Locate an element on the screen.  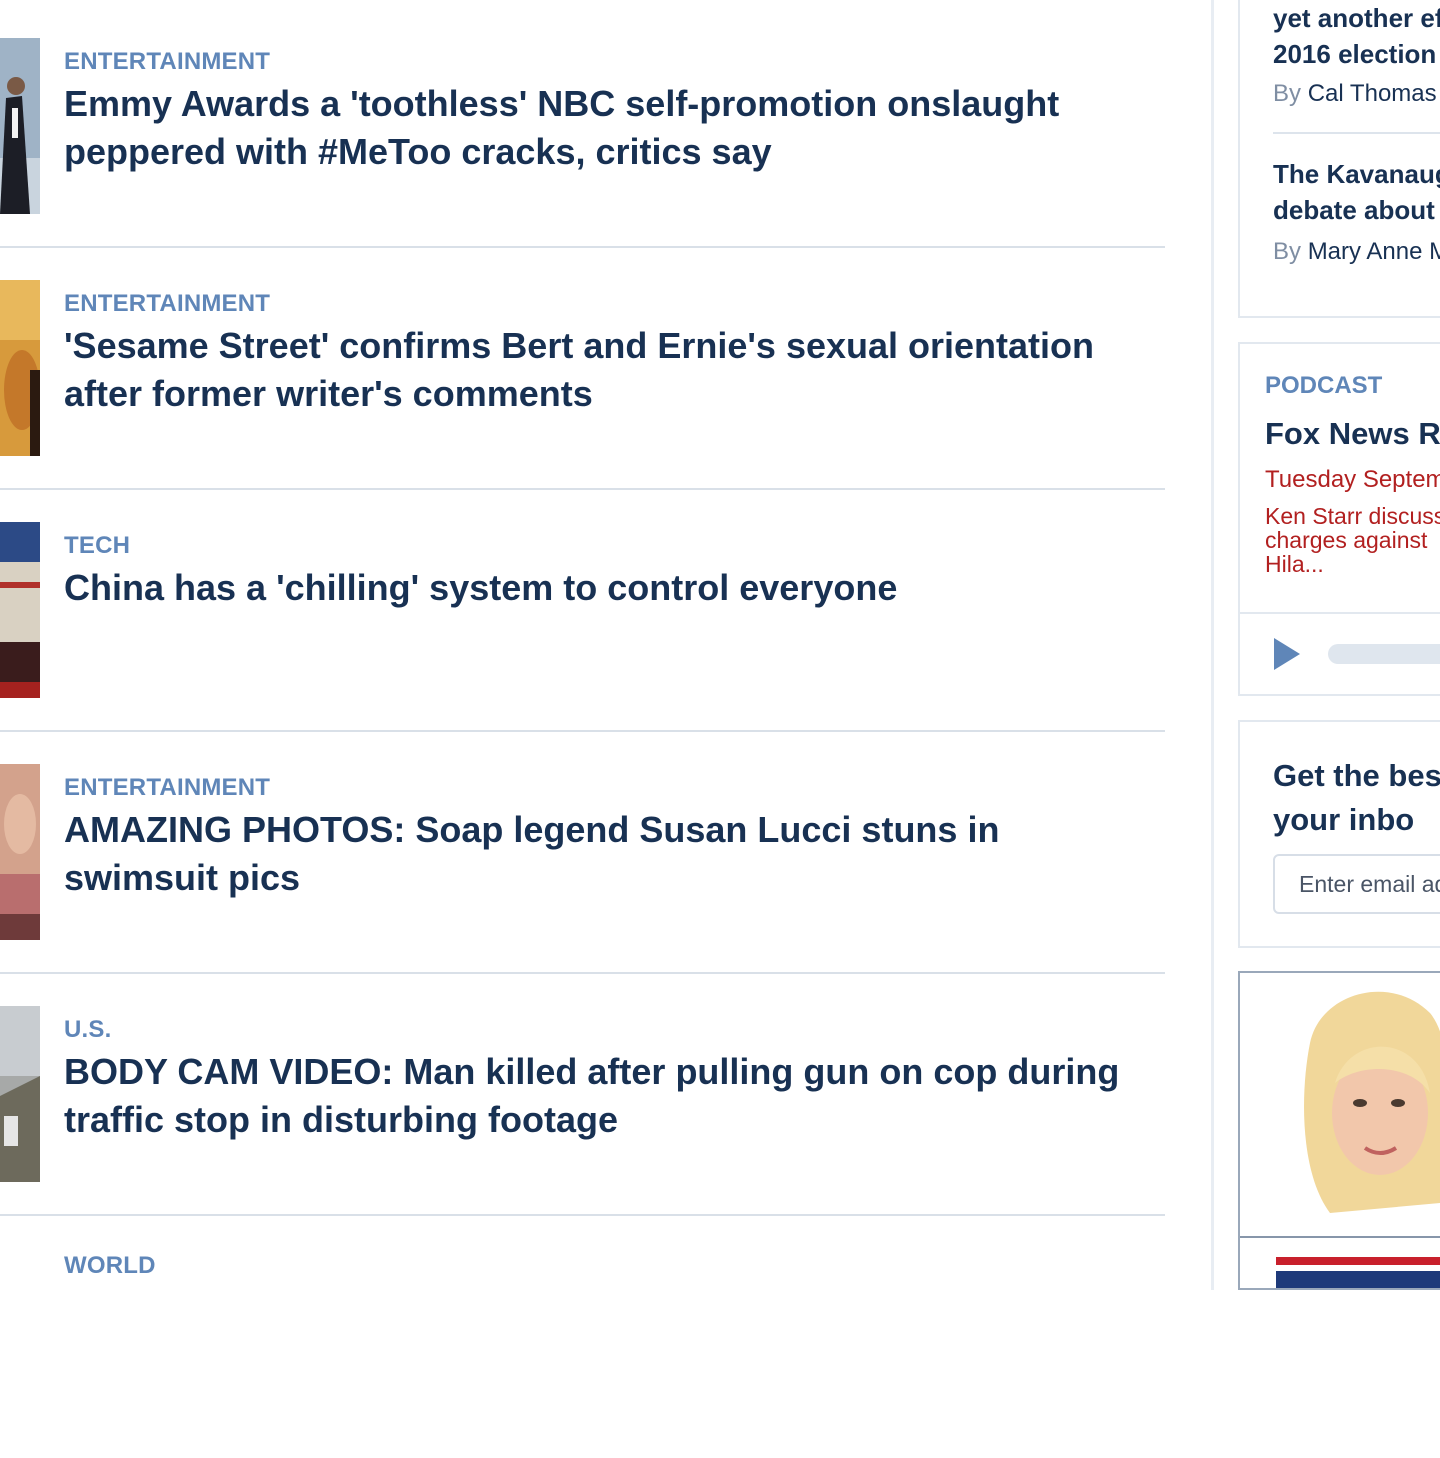
article-category: U.S. is located at coordinates (87, 1030).